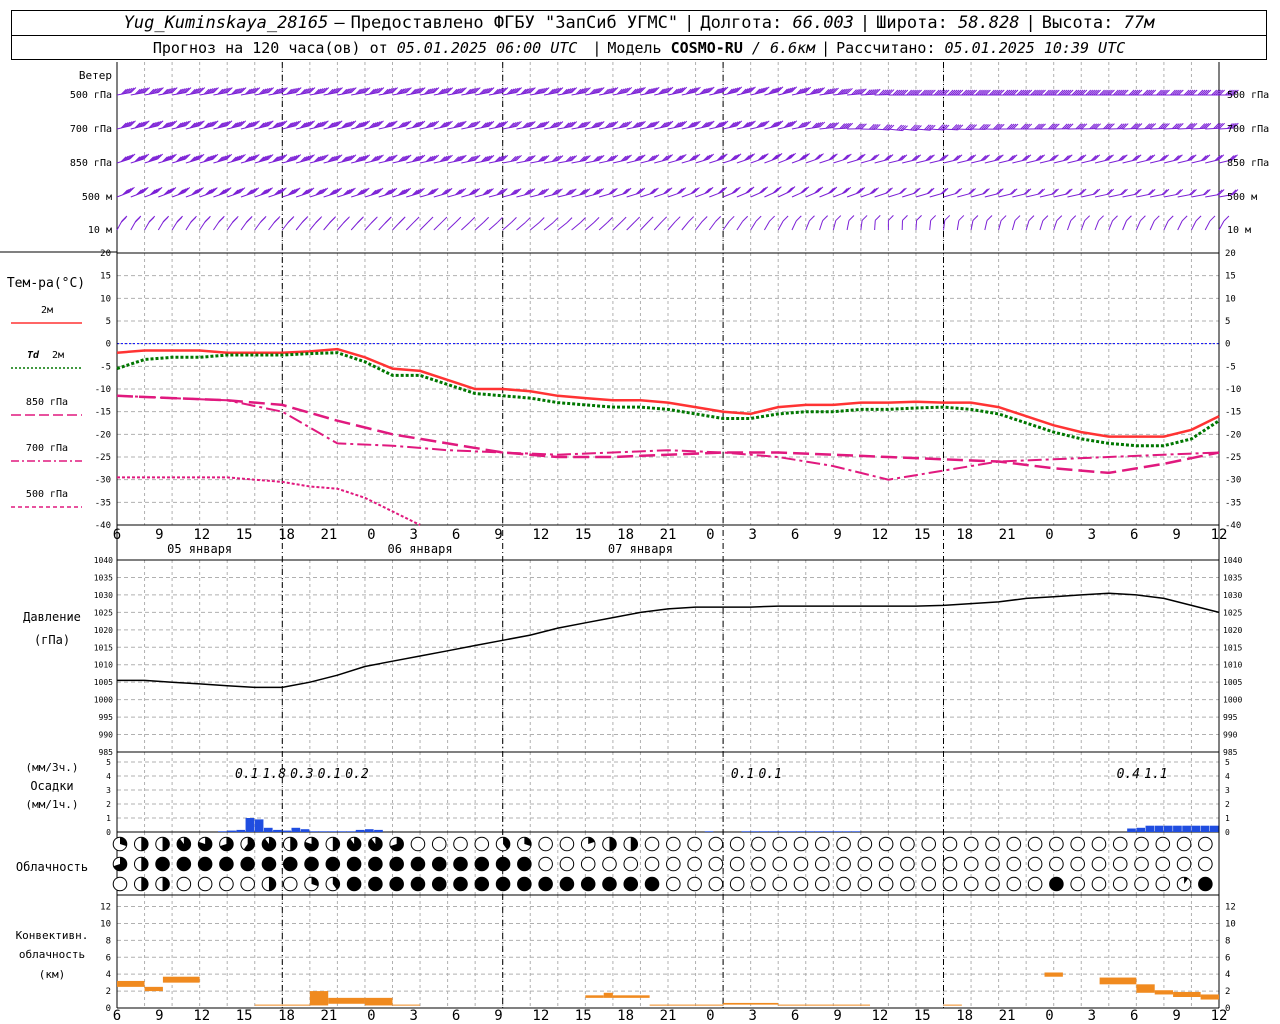 This screenshot has height=1024, width=1280. What do you see at coordinates (105, 254) in the screenshot?
I see `temp-tick-left: 20` at bounding box center [105, 254].